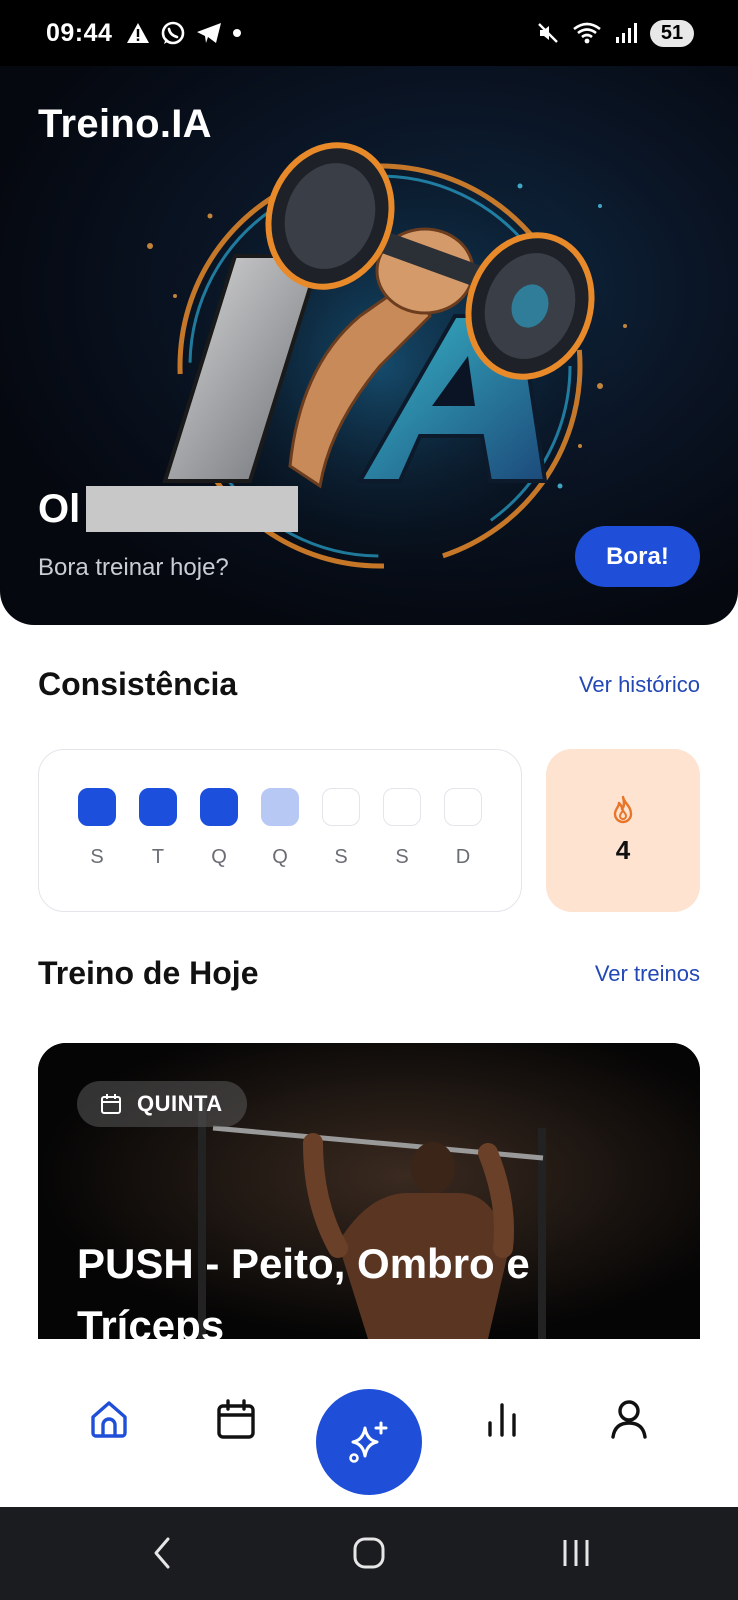 This screenshot has width=738, height=1600. Describe the element at coordinates (369, 33) in the screenshot. I see `status-bar: 09:44 51` at that location.